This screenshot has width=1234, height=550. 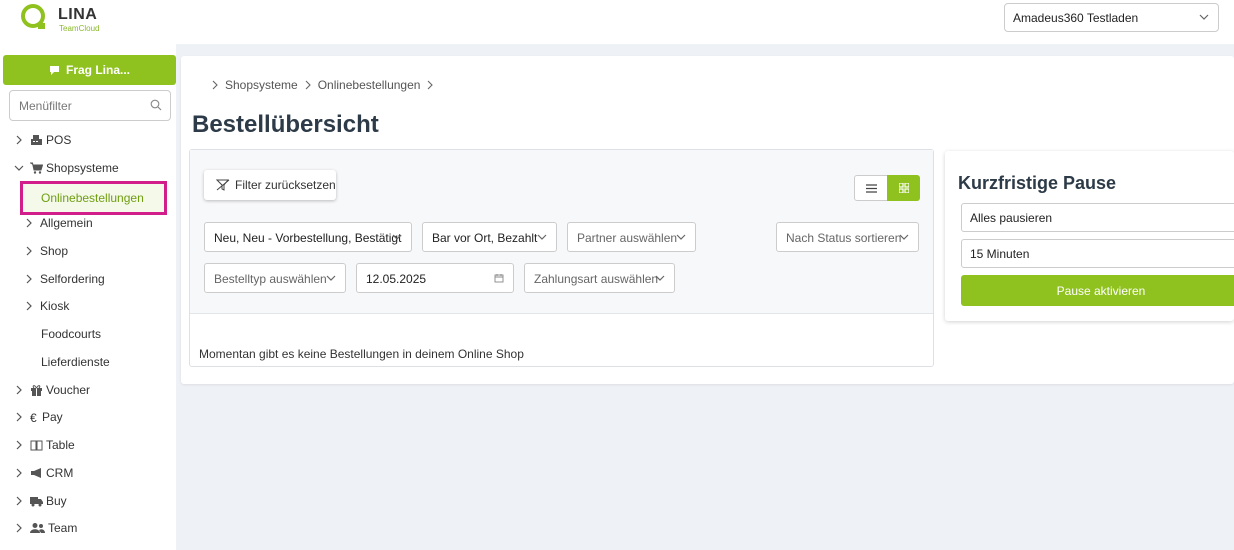 What do you see at coordinates (499, 278) in the screenshot?
I see `calendar-icon` at bounding box center [499, 278].